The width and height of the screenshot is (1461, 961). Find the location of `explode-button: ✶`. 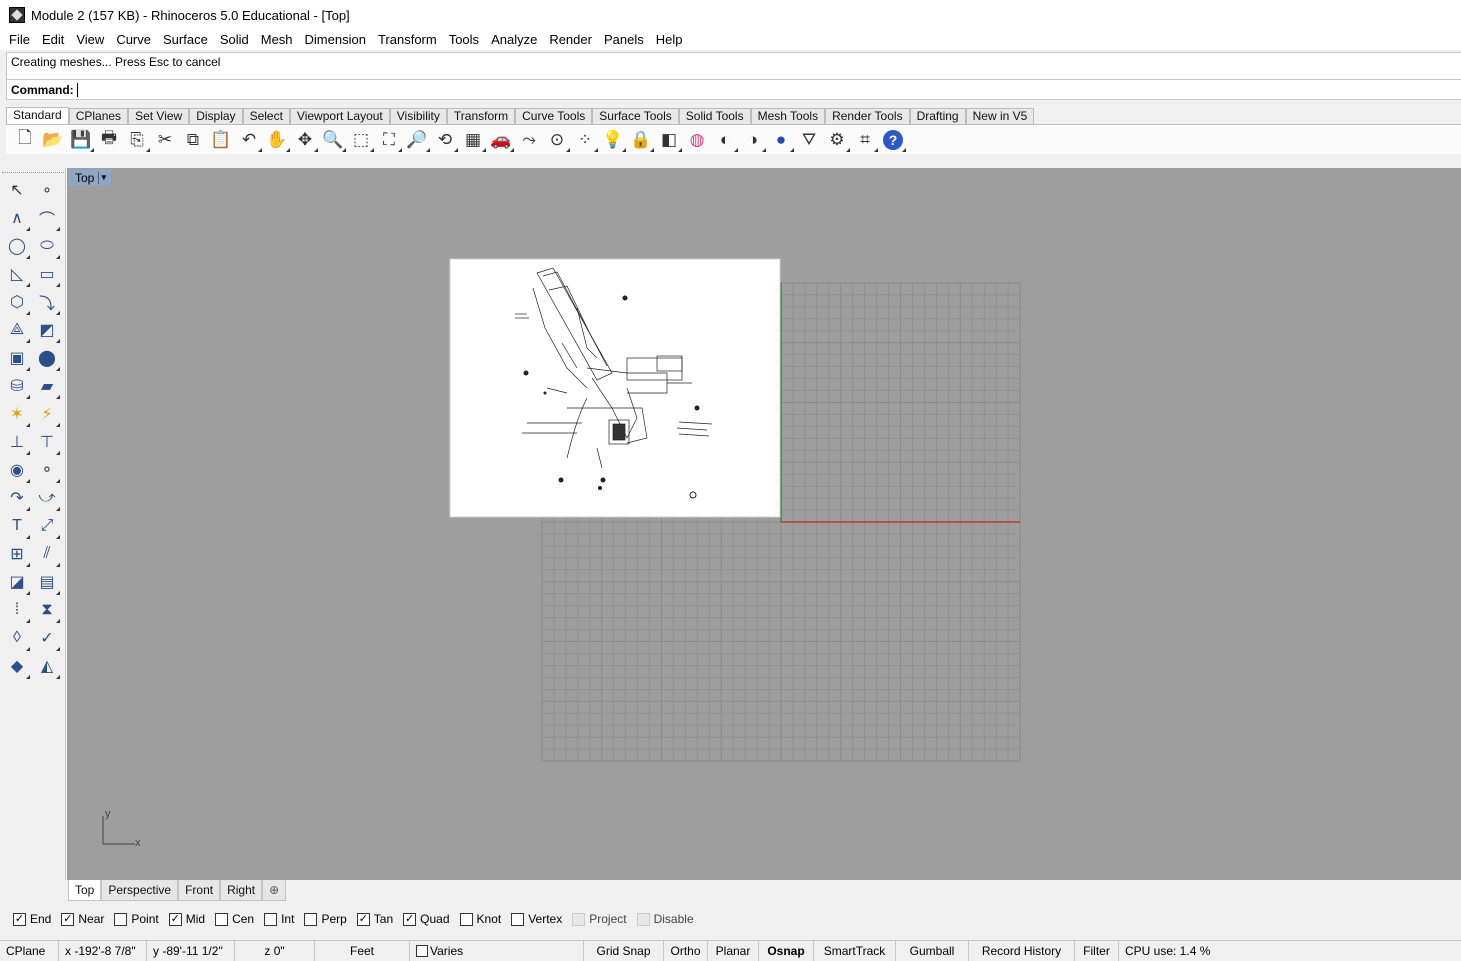

explode-button: ✶ is located at coordinates (17, 414).